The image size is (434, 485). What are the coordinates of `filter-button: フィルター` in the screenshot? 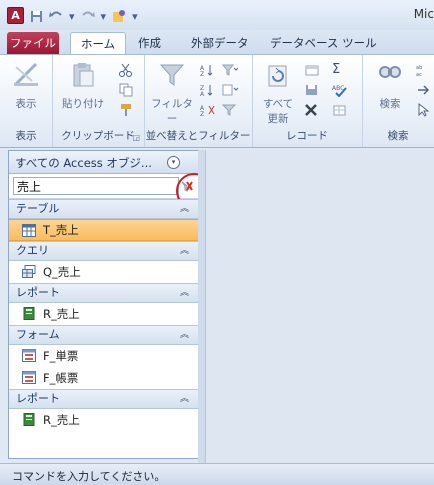 It's located at (172, 93).